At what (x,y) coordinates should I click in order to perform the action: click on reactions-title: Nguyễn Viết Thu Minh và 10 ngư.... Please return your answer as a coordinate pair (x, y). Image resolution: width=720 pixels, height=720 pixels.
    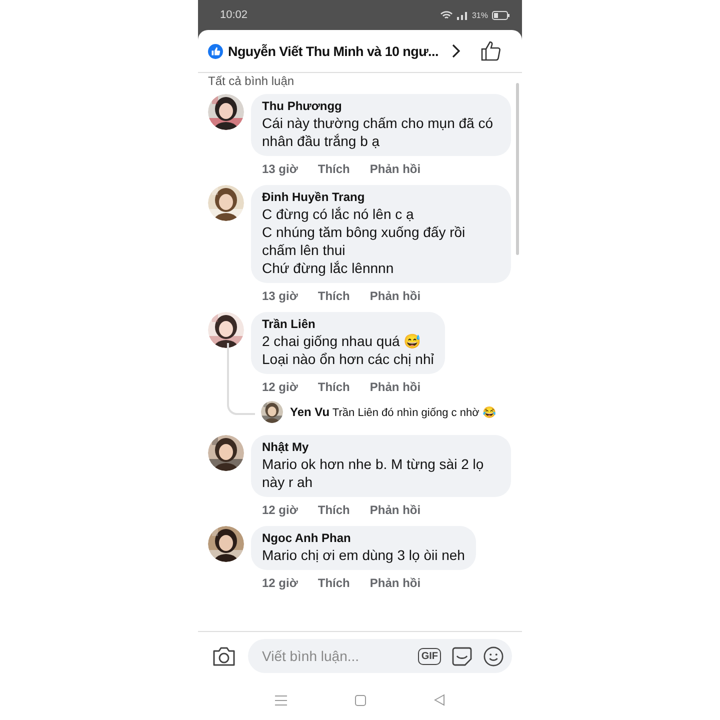
    Looking at the image, I should click on (333, 51).